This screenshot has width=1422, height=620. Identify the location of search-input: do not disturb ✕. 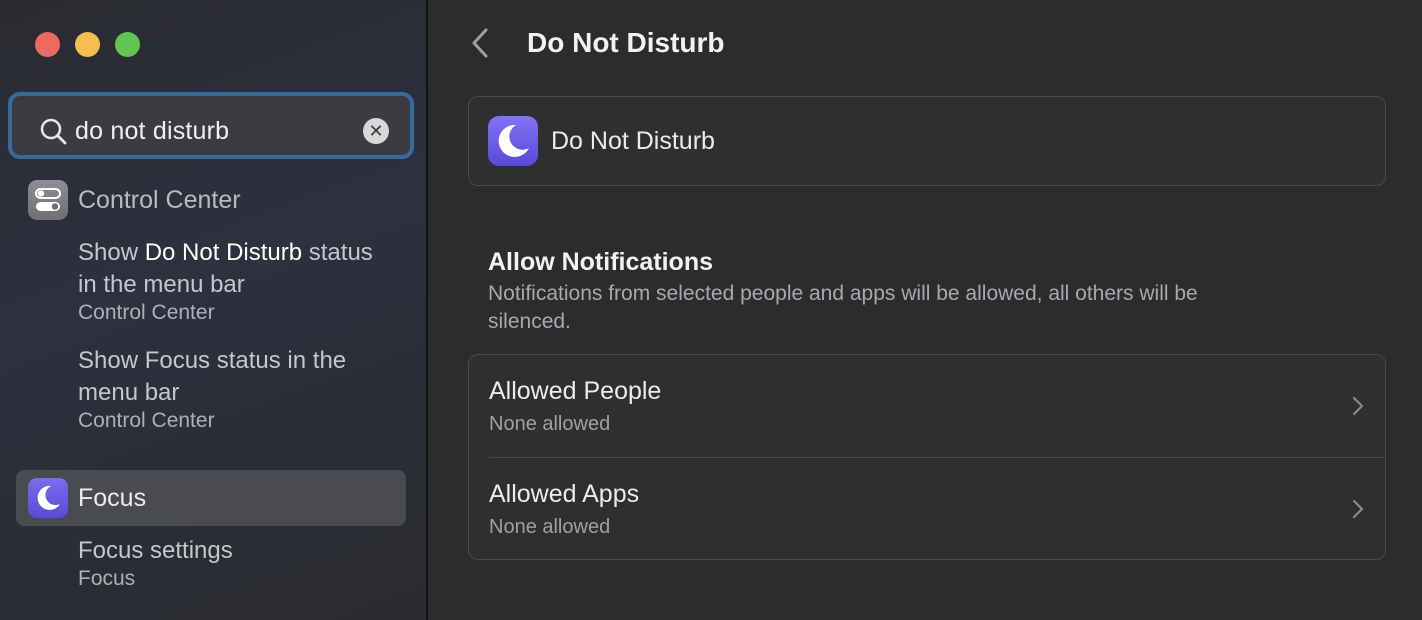
(211, 125).